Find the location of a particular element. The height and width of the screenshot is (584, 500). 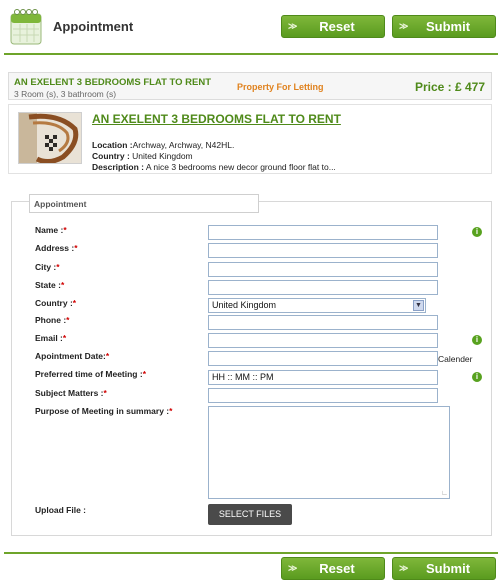

reset-button: ≫ Reset is located at coordinates (333, 26).